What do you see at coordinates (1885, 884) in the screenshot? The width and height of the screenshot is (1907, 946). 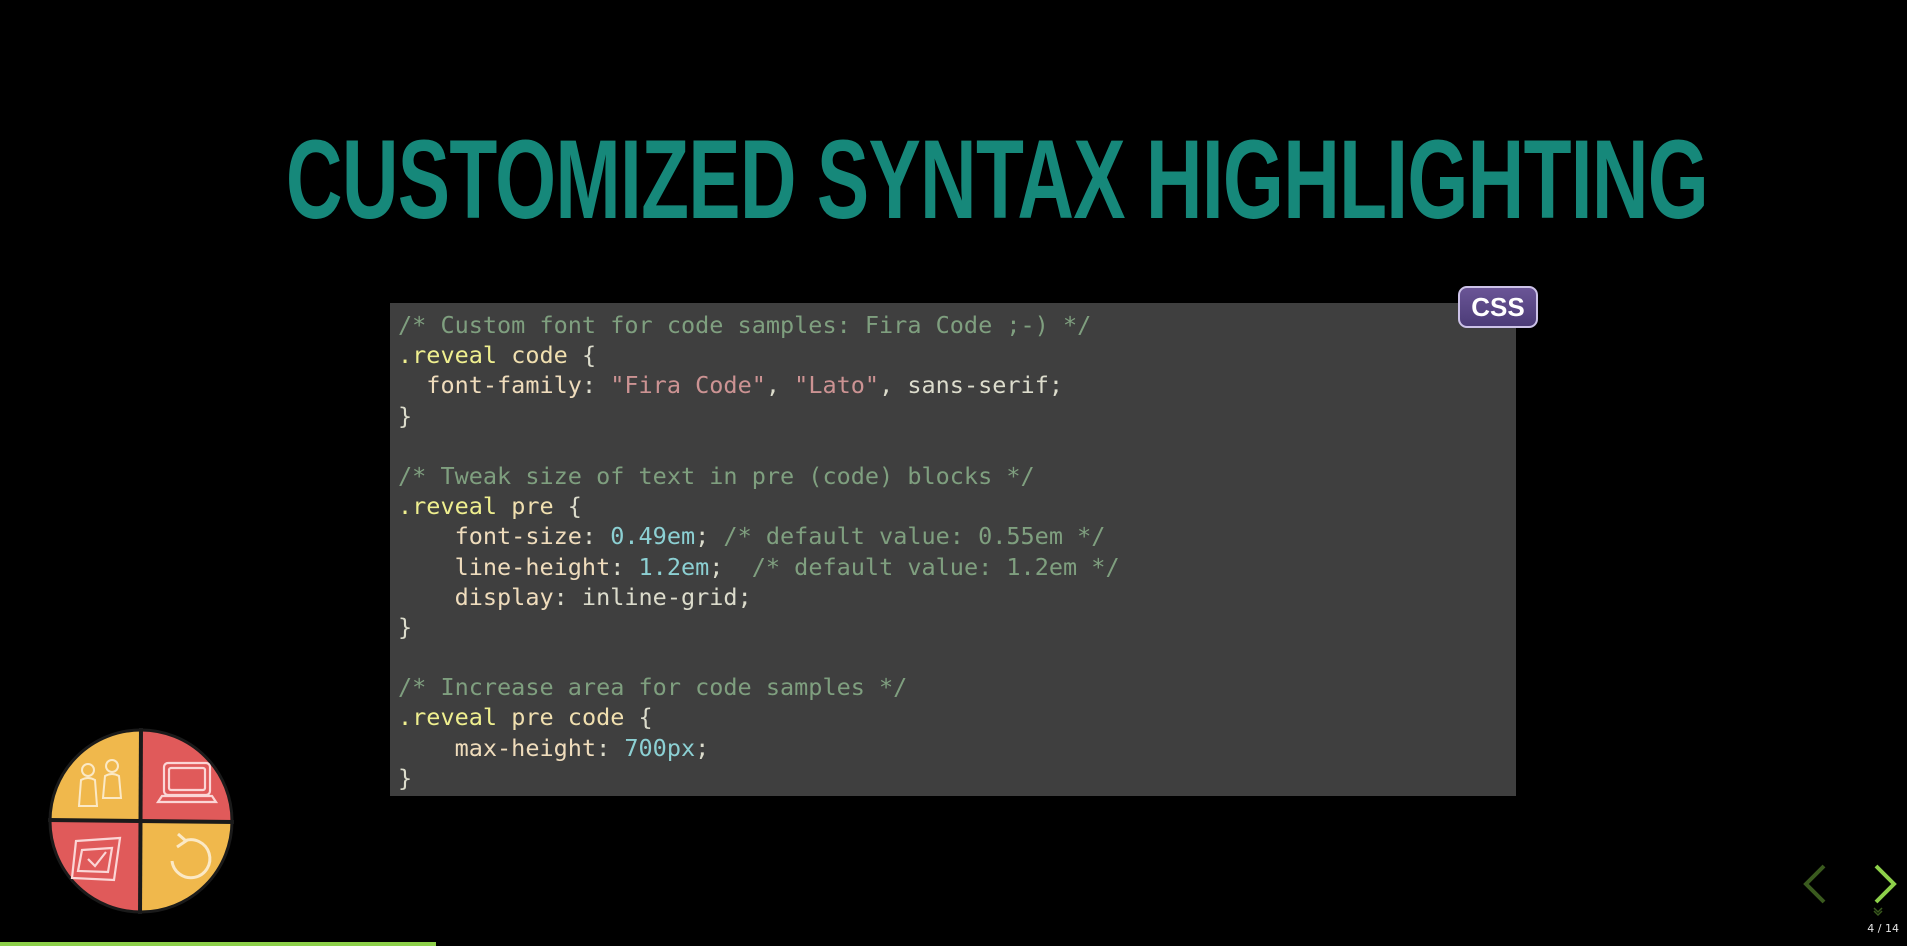 I see `chevron-right-icon` at bounding box center [1885, 884].